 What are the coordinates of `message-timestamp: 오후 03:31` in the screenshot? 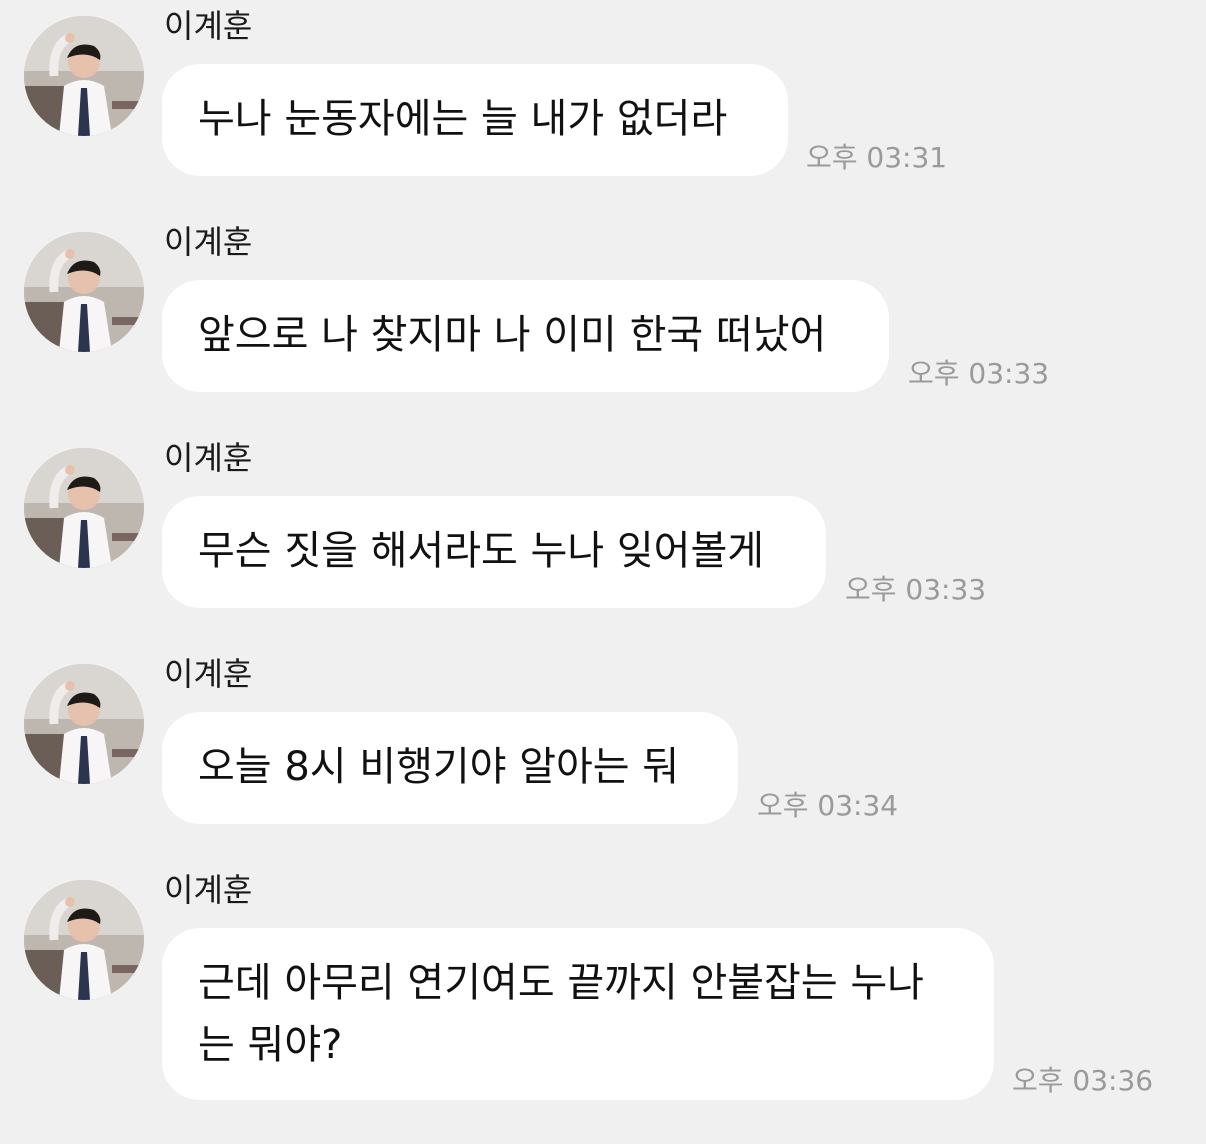 It's located at (877, 157).